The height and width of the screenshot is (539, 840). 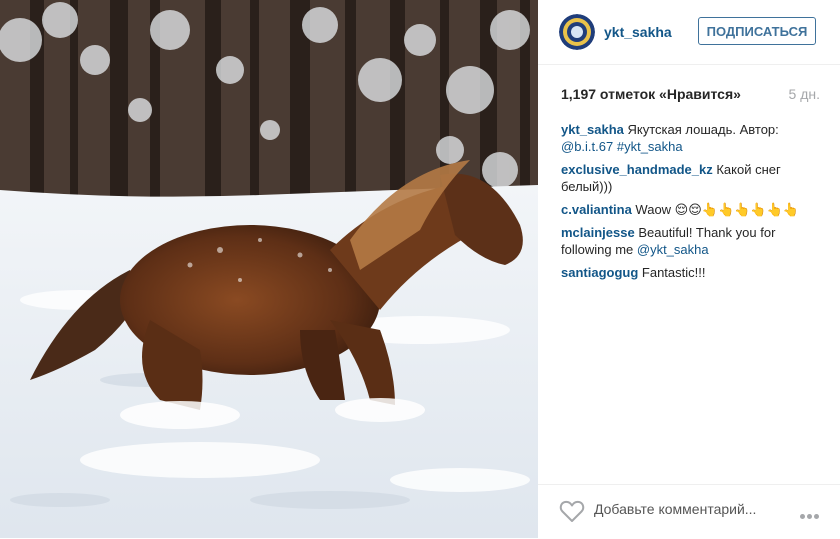 I want to click on comment-text: Fantastic!!!, so click(x=672, y=272).